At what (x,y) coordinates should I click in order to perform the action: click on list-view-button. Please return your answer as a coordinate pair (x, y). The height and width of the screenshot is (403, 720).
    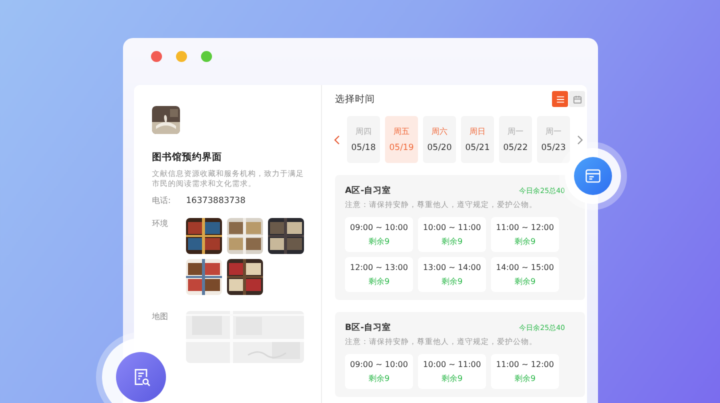
    Looking at the image, I should click on (560, 99).